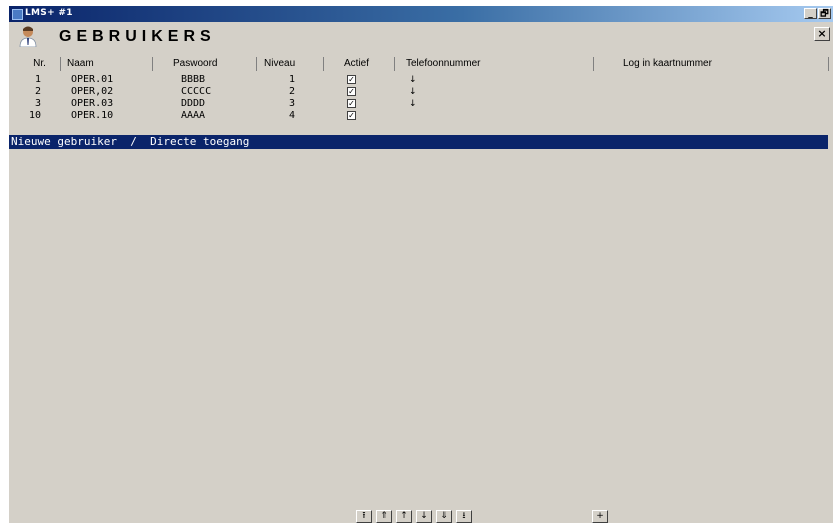  I want to click on col-header-actief: Actief, so click(368, 64).